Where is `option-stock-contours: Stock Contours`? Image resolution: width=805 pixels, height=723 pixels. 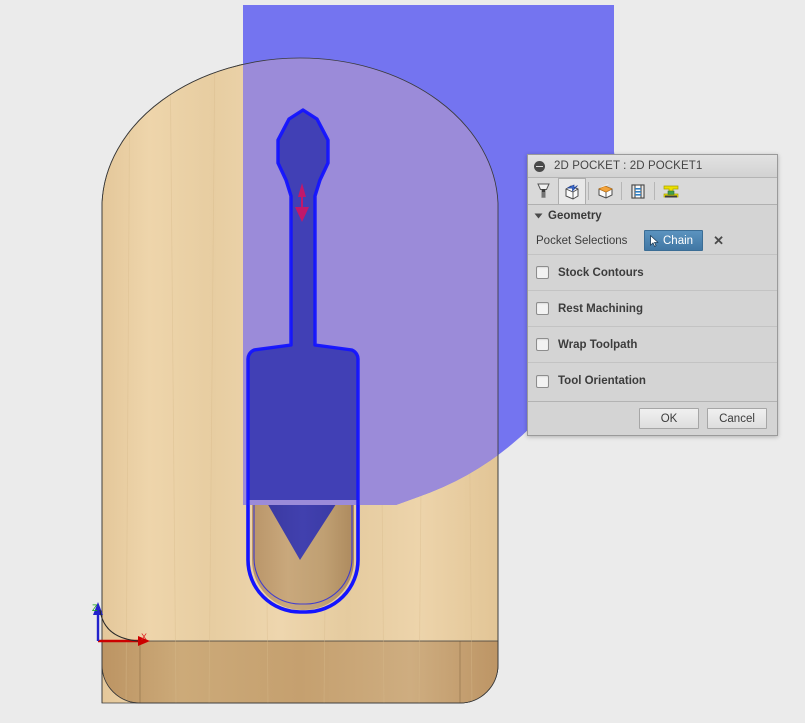 option-stock-contours: Stock Contours is located at coordinates (652, 273).